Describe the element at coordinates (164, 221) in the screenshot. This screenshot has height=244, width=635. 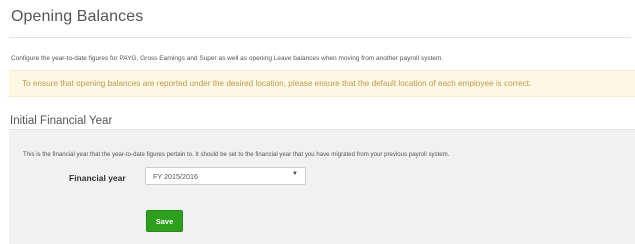
I see `save-button: Save` at that location.